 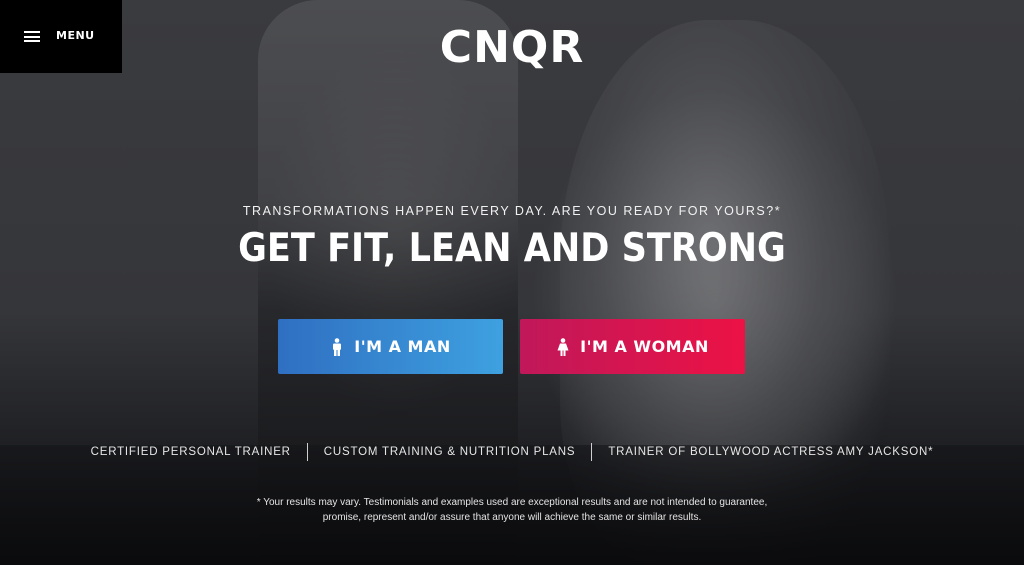 I want to click on feature-item: CERTIFIED PERSONAL TRAINER, so click(x=190, y=452).